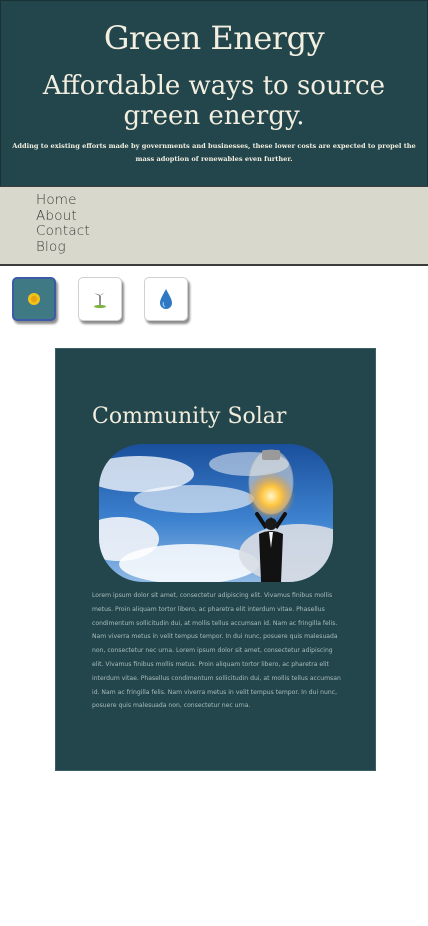 This screenshot has height=926, width=428. I want to click on main-nav: Home About Contact Blog, so click(214, 226).